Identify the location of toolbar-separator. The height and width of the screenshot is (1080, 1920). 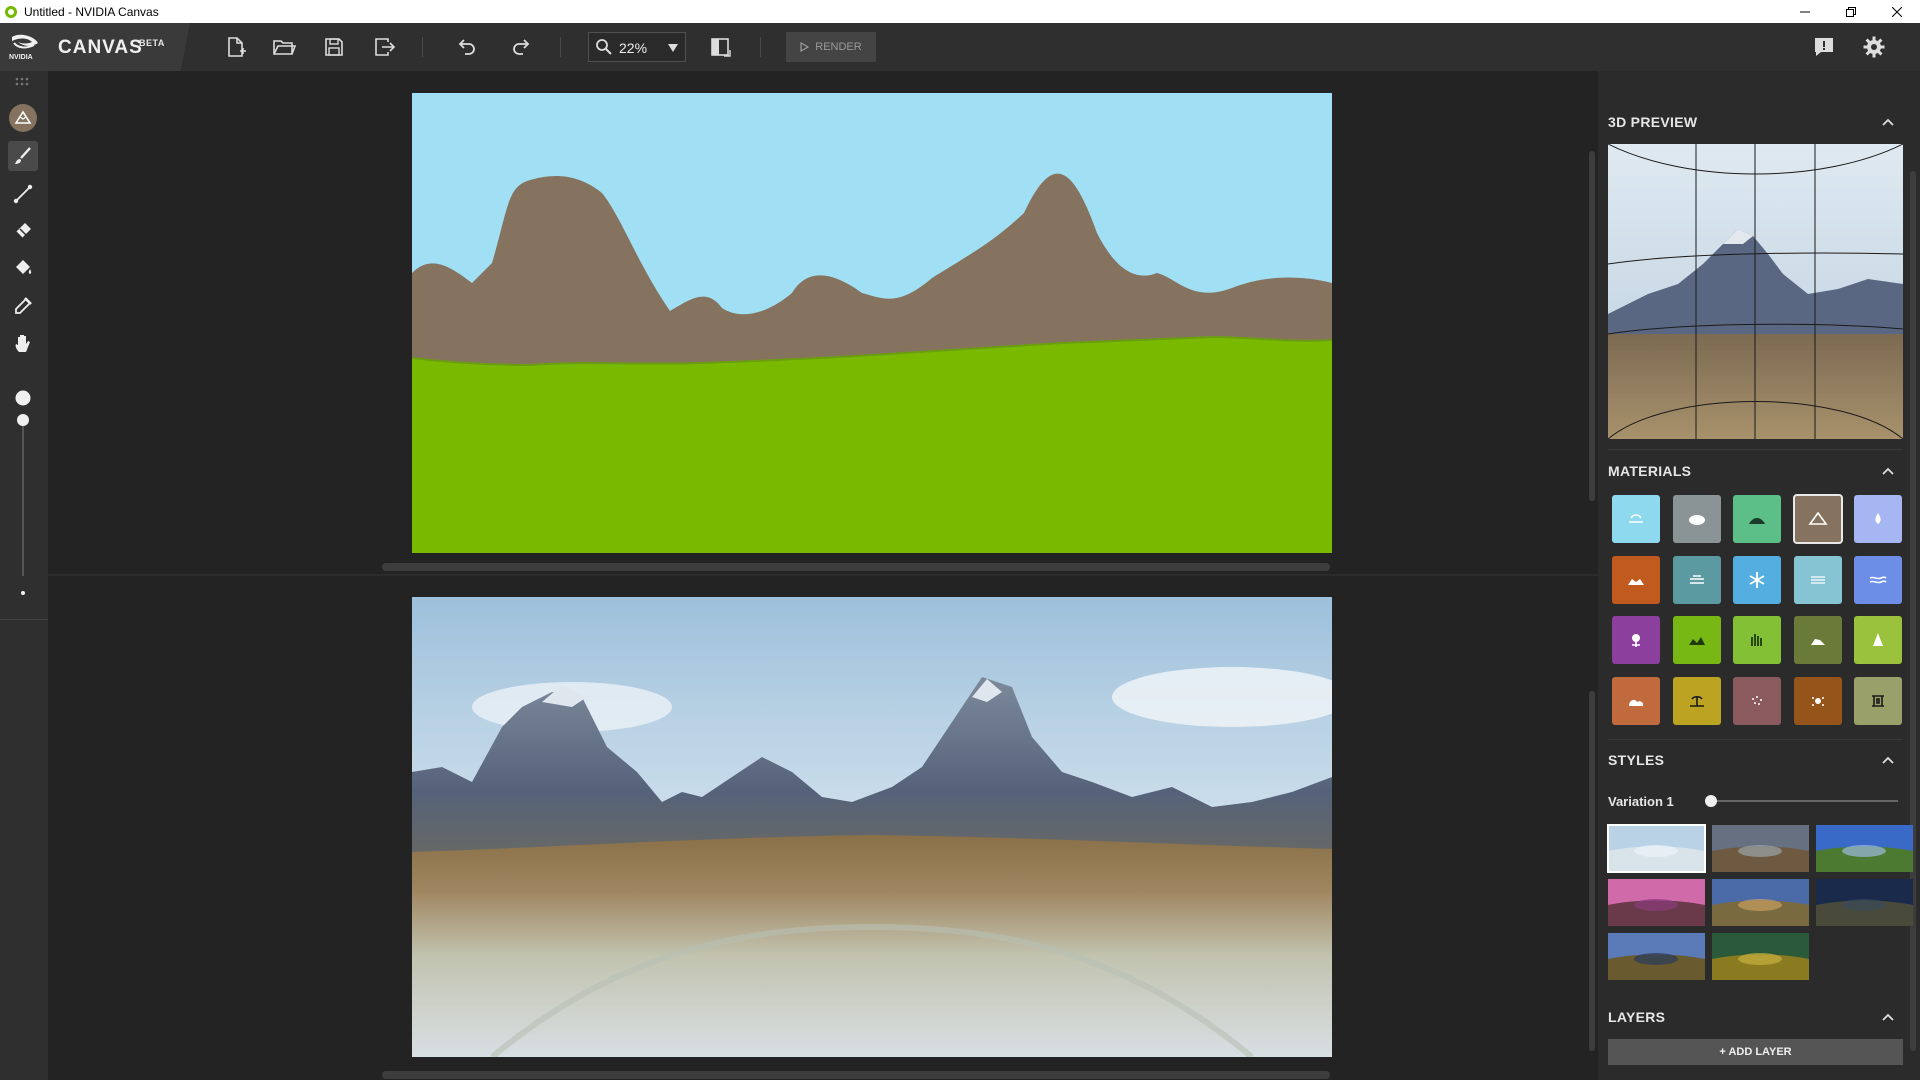
(422, 47).